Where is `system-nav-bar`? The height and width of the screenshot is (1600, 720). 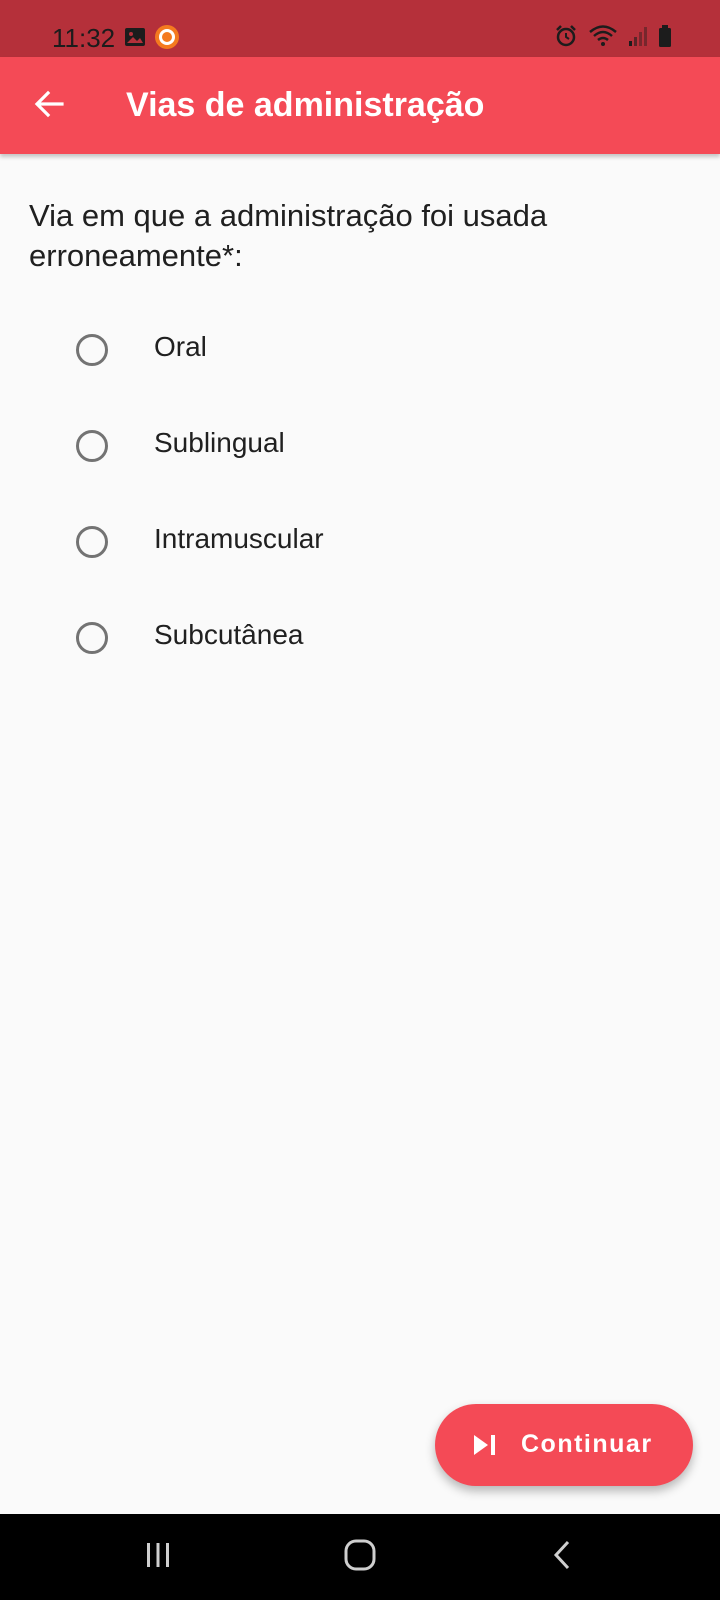 system-nav-bar is located at coordinates (360, 1557).